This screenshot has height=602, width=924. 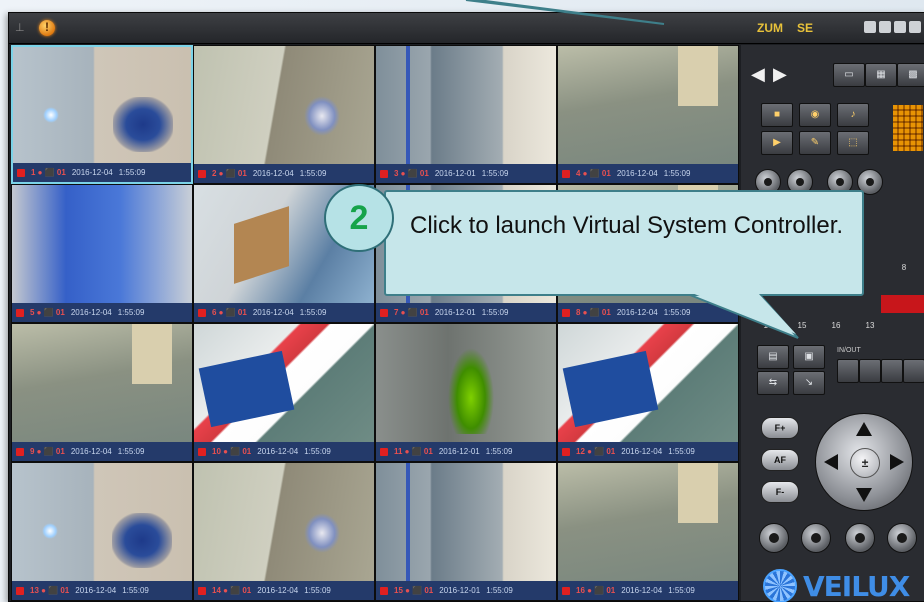 What do you see at coordinates (359, 218) in the screenshot?
I see `step-badge: 2` at bounding box center [359, 218].